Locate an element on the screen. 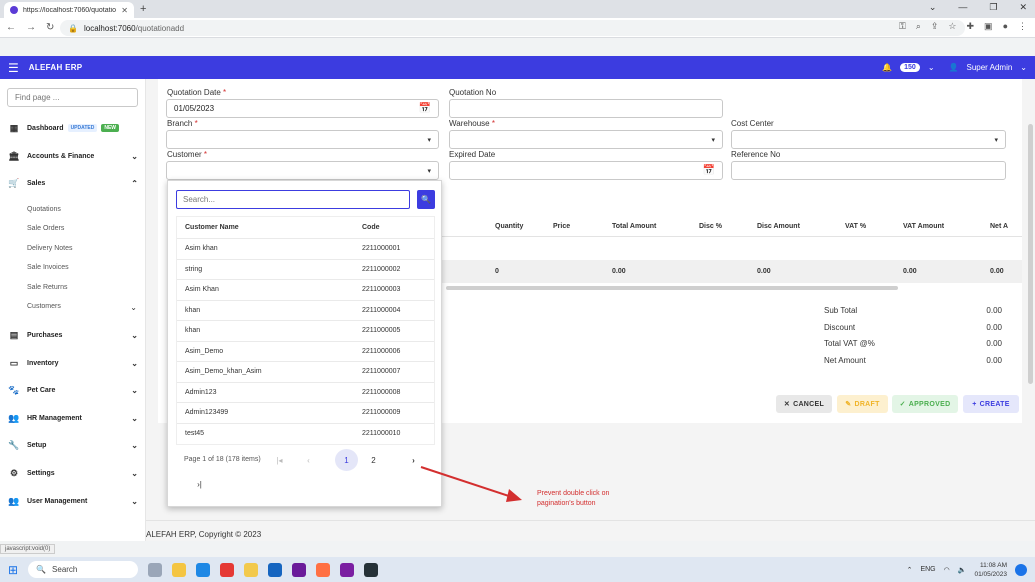  first-page-button: |◂ is located at coordinates (279, 460).